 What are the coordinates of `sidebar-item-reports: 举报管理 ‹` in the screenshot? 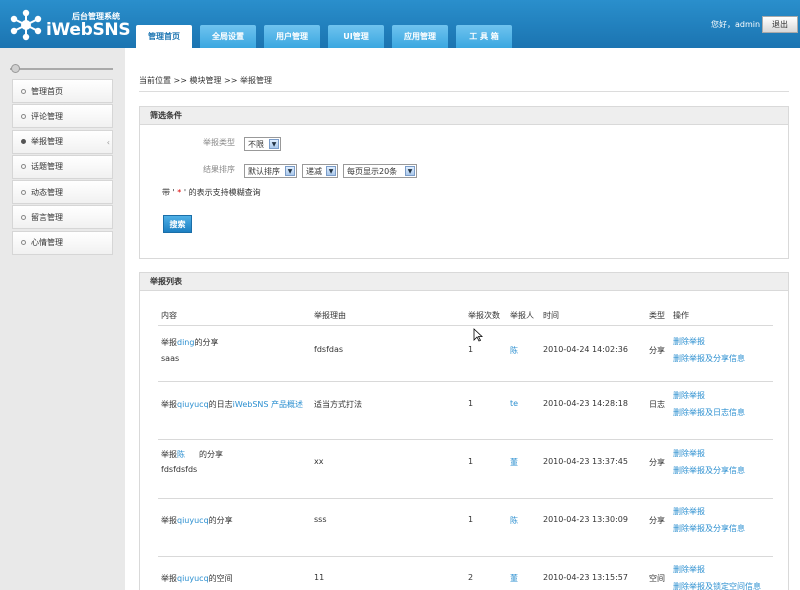 It's located at (62, 141).